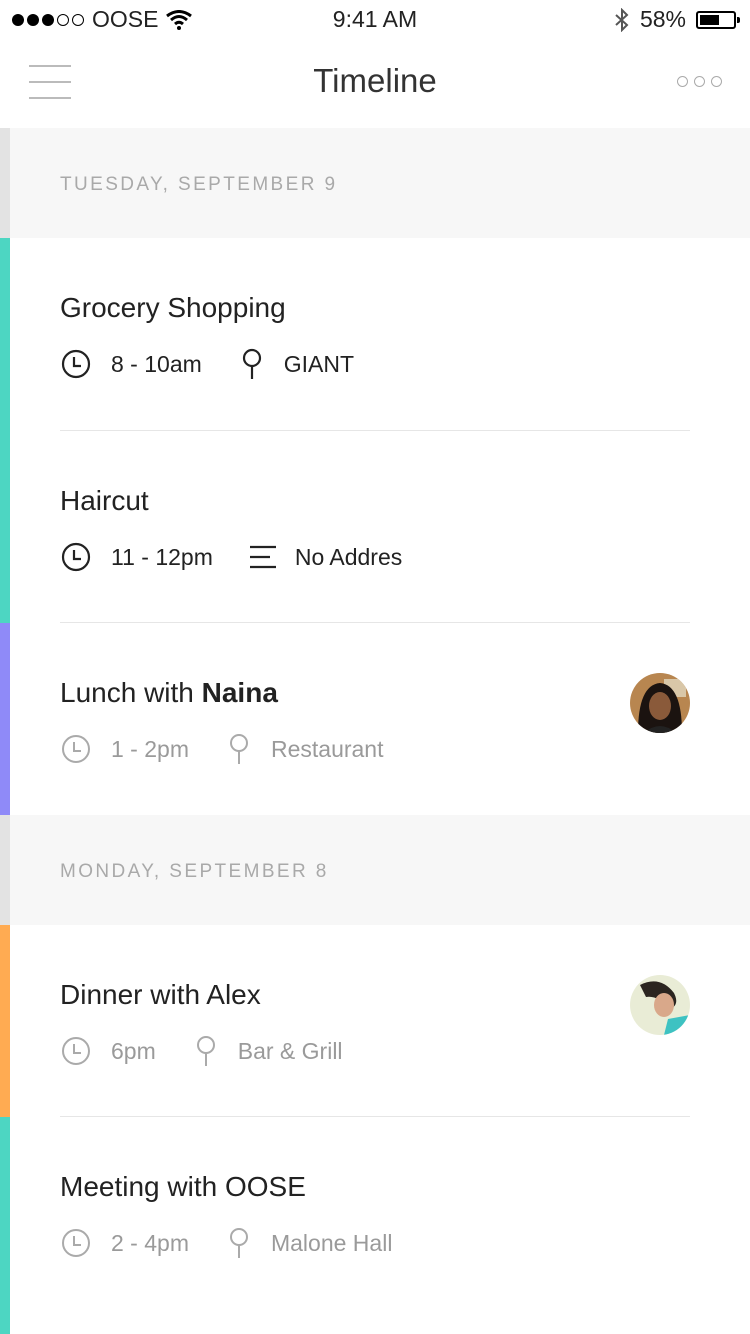 Image resolution: width=750 pixels, height=1334 pixels. I want to click on event-time: 1 - 2pm, so click(150, 748).